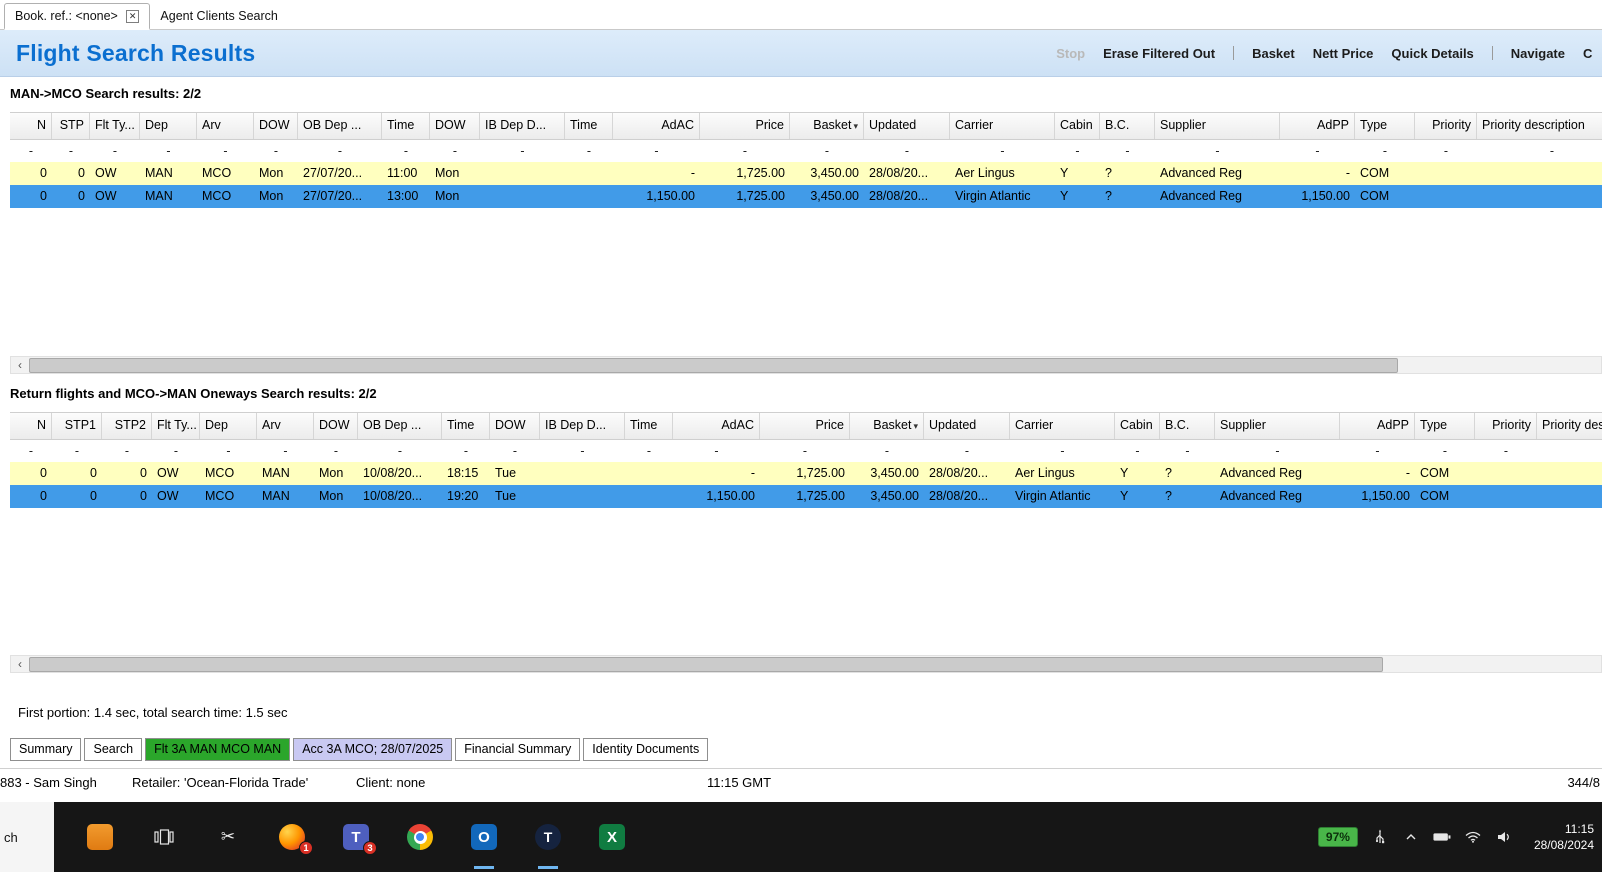 This screenshot has width=1602, height=872. I want to click on filter-cell-ib-dep-d: -, so click(582, 451).